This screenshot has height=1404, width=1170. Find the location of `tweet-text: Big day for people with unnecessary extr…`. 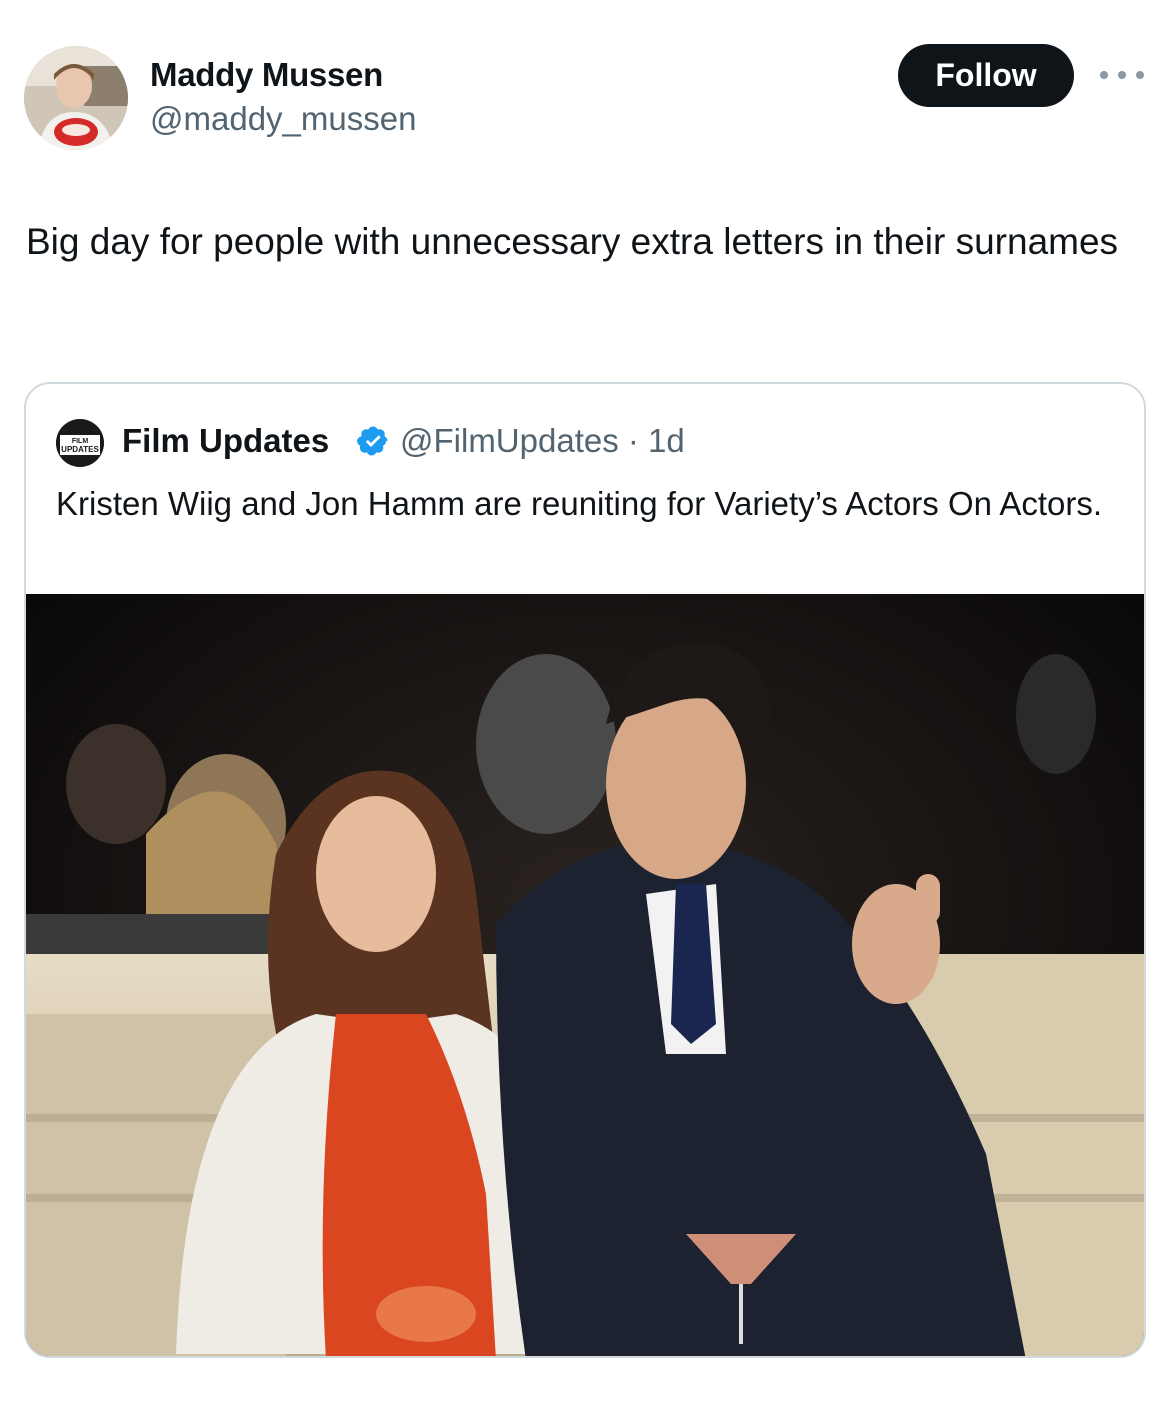

tweet-text: Big day for people with unnecessary extr… is located at coordinates (572, 241).